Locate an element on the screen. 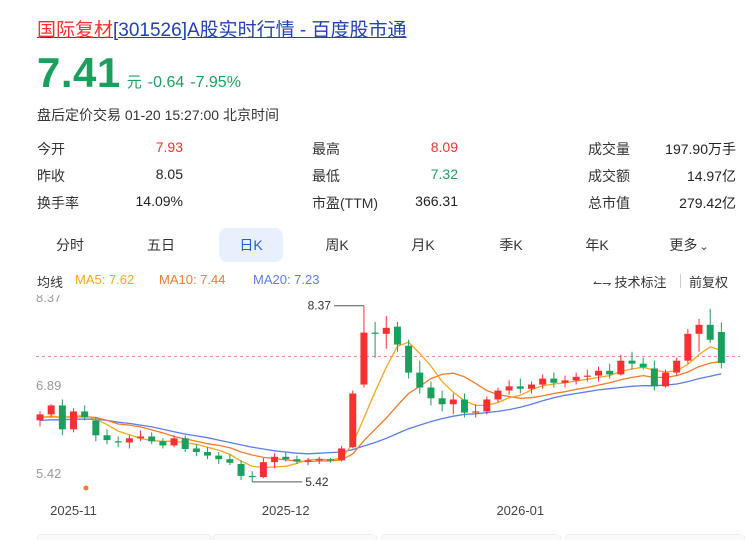 This screenshot has height=540, width=750. ma10-legend: MA10: 7.44 is located at coordinates (192, 279).